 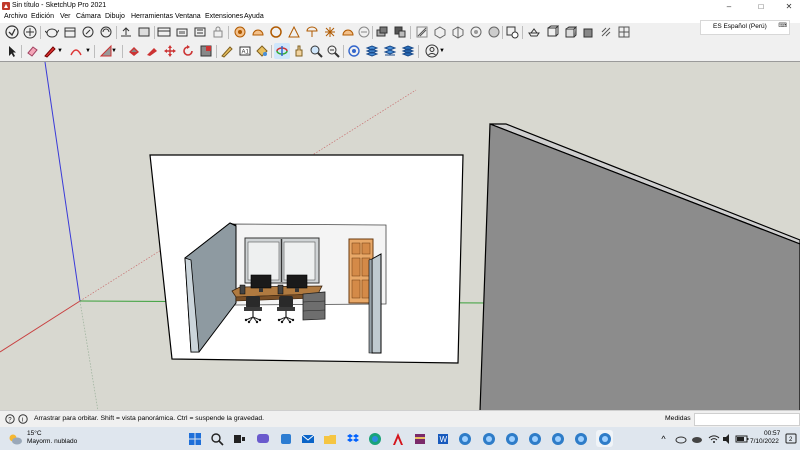 I want to click on widgets-icon, so click(x=285, y=438).